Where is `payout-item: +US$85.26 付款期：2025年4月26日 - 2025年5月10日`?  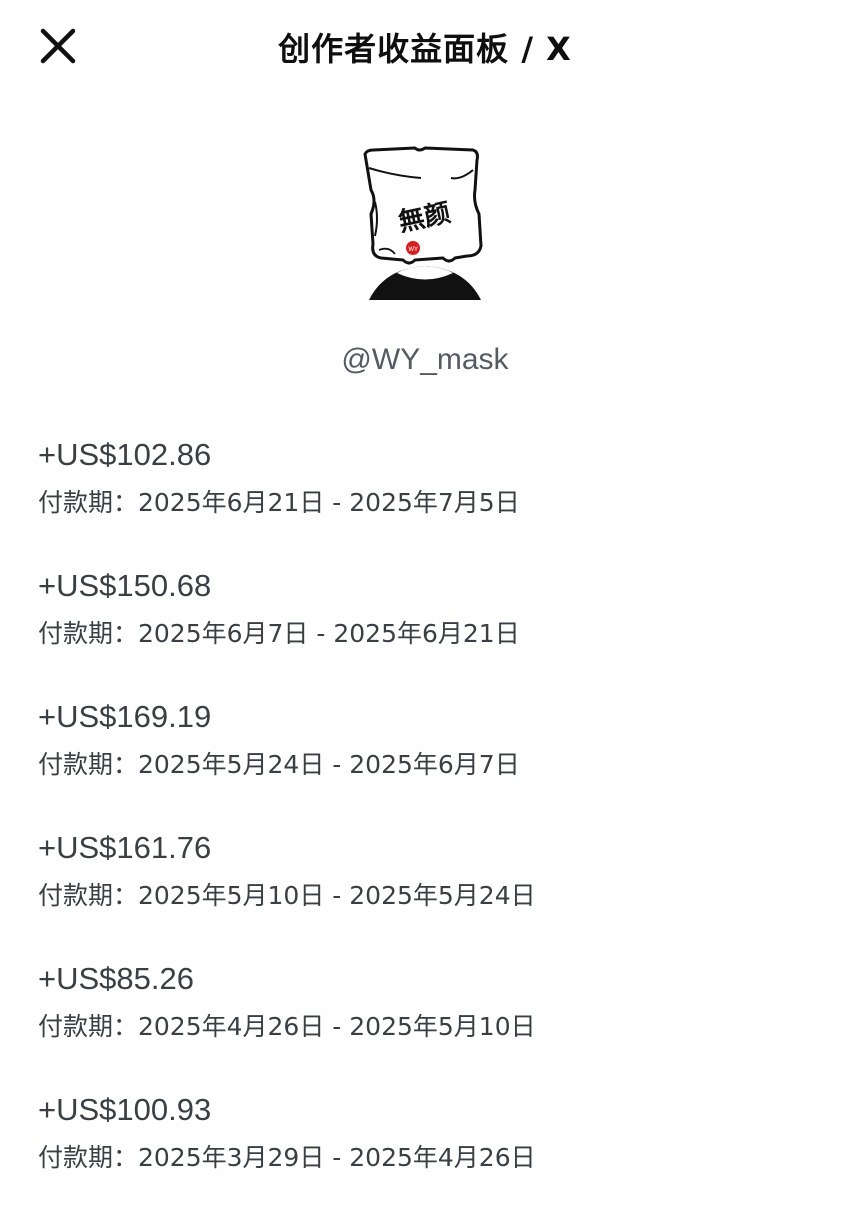
payout-item: +US$85.26 付款期：2025年4月26日 - 2025年5月10日 is located at coordinates (428, 1022).